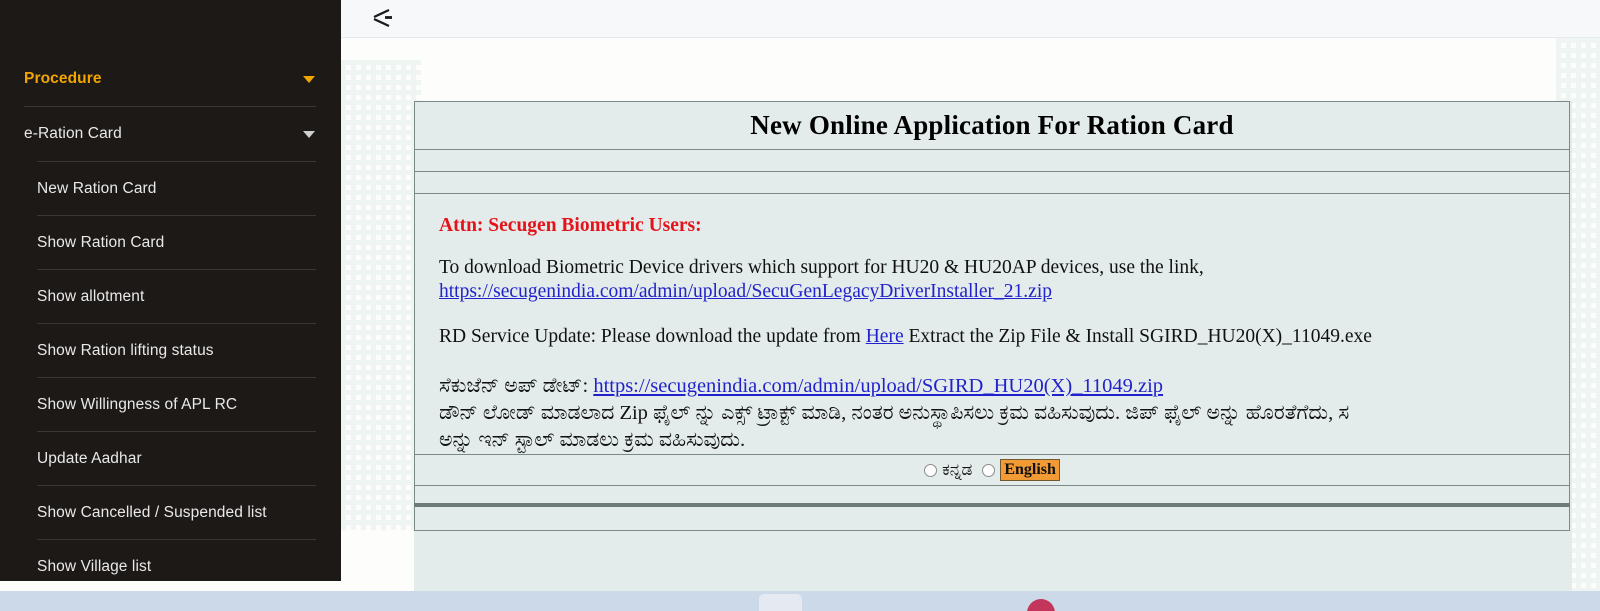  What do you see at coordinates (989, 470) in the screenshot?
I see `radio-english` at bounding box center [989, 470].